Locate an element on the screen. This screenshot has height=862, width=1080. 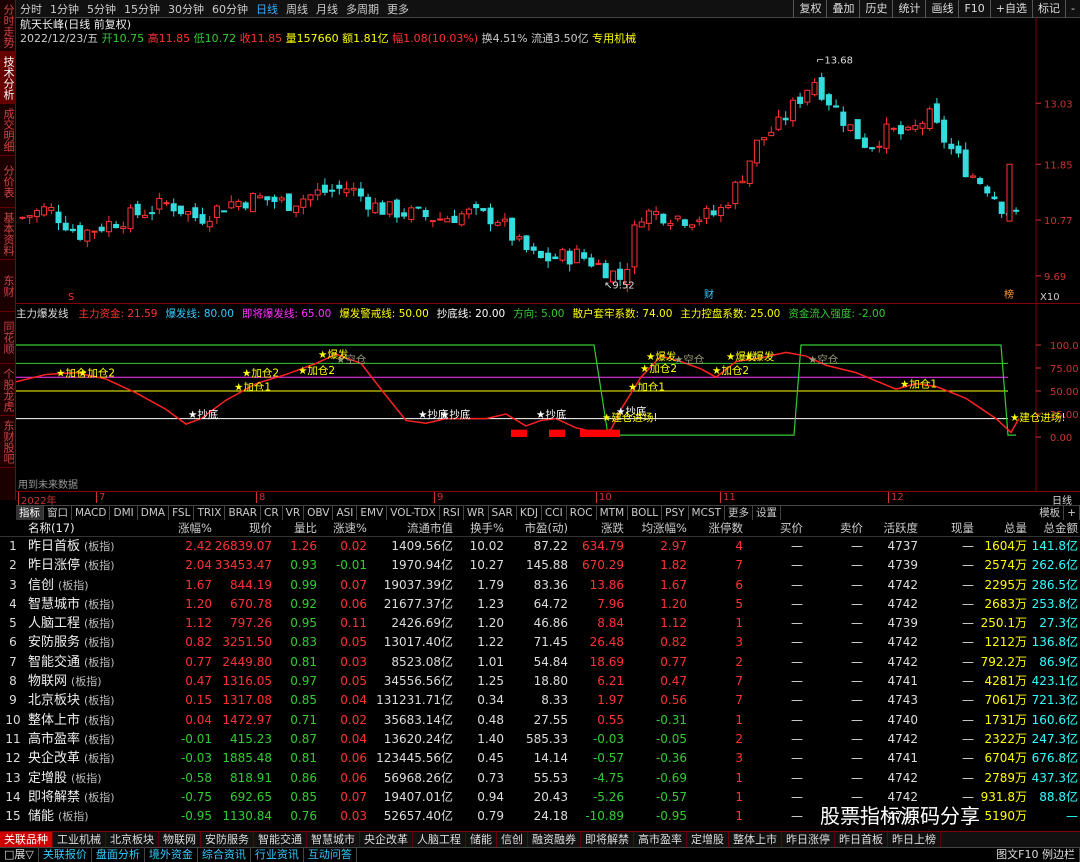
sector-tab: 定增股 is located at coordinates (708, 839).